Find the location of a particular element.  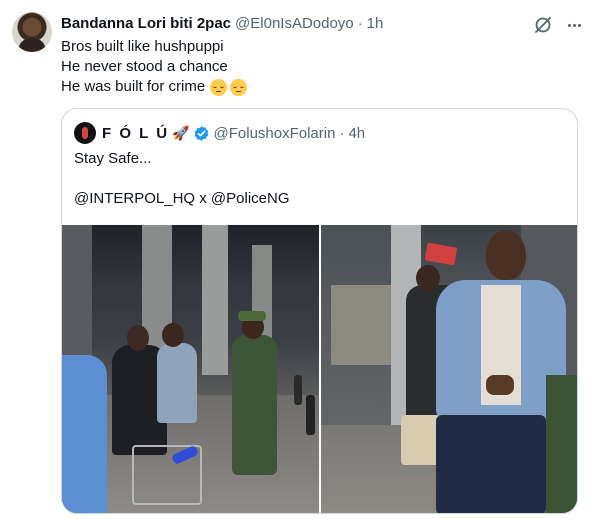

author-handle: @El0nIsADodoyo is located at coordinates (294, 23).